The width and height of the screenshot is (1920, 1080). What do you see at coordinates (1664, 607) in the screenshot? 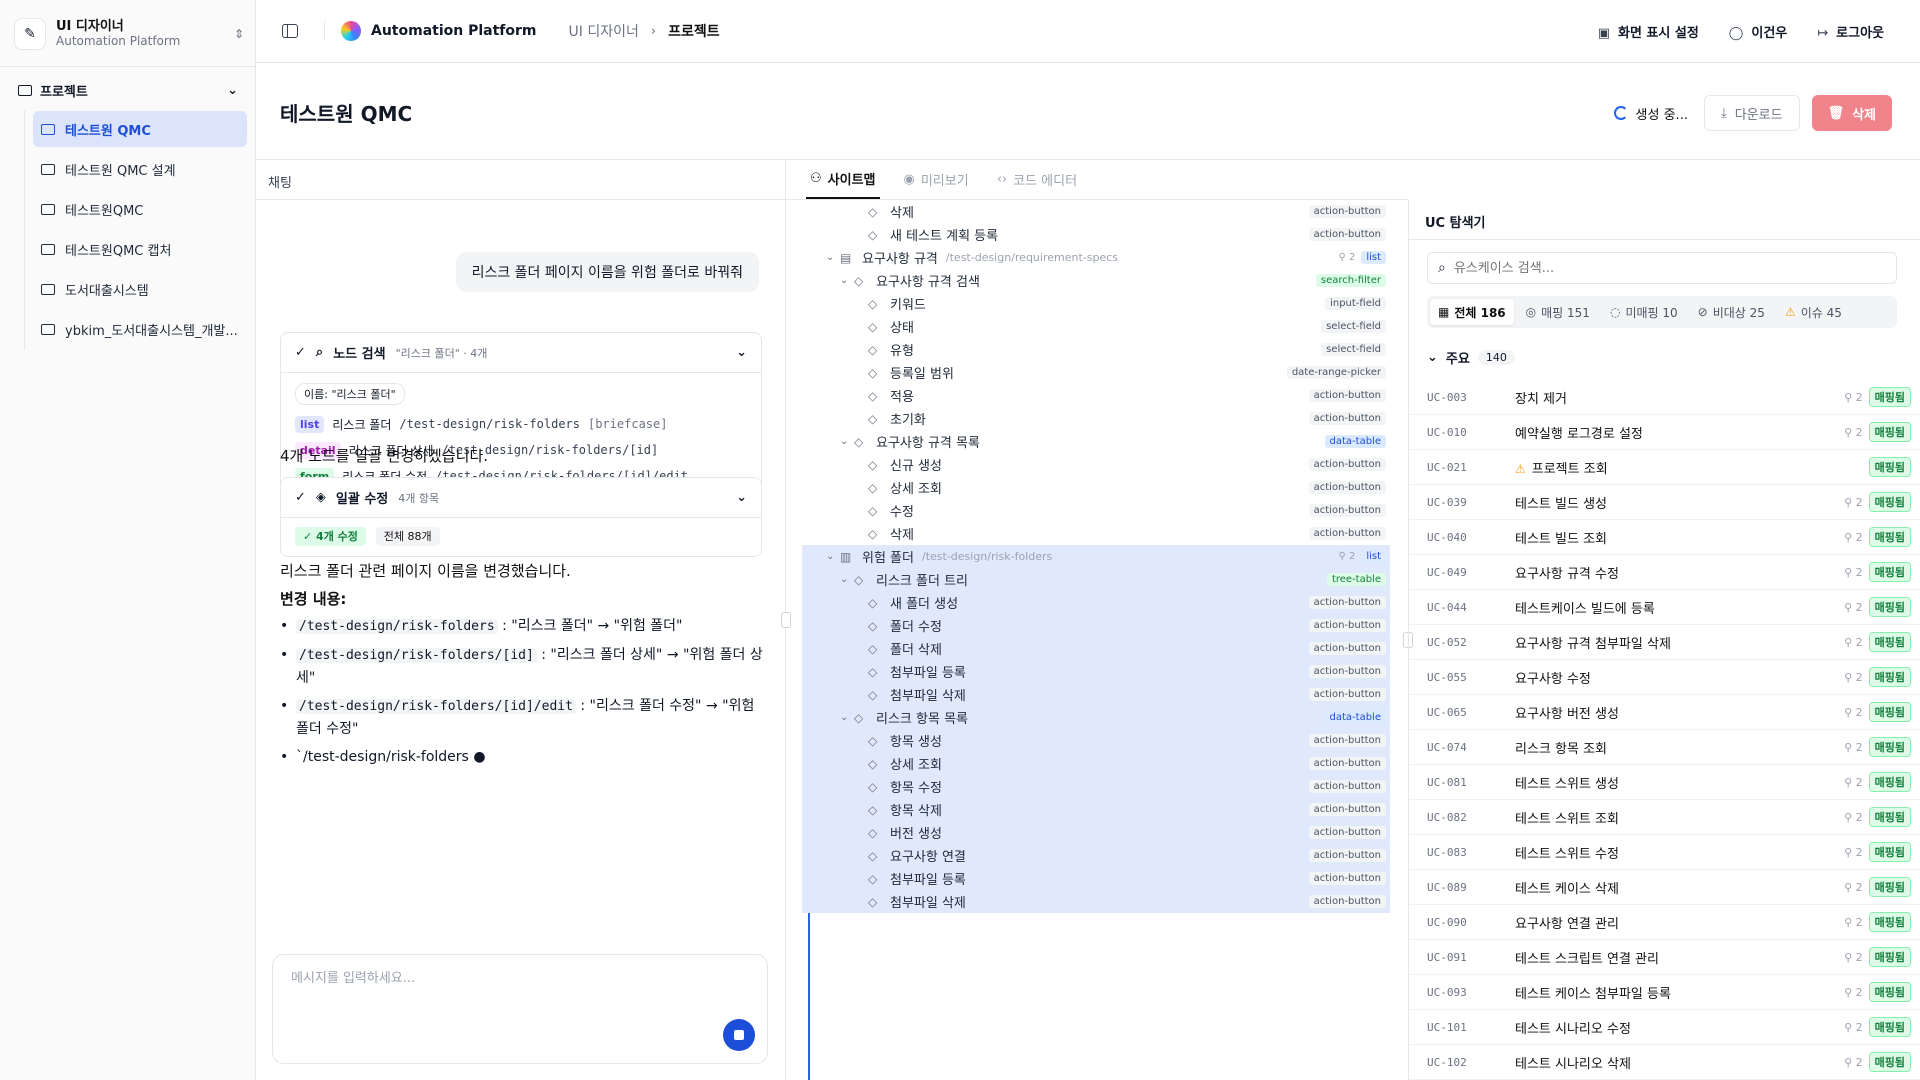
I see `uc-row: UC-044 테스트케이스 빌드에 등록 ⚲ 2 매핑됨` at bounding box center [1664, 607].